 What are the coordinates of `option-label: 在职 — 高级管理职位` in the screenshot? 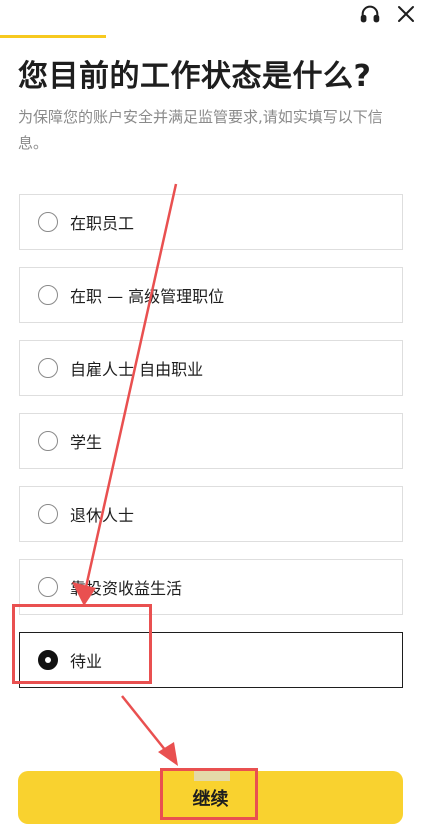 It's located at (147, 296).